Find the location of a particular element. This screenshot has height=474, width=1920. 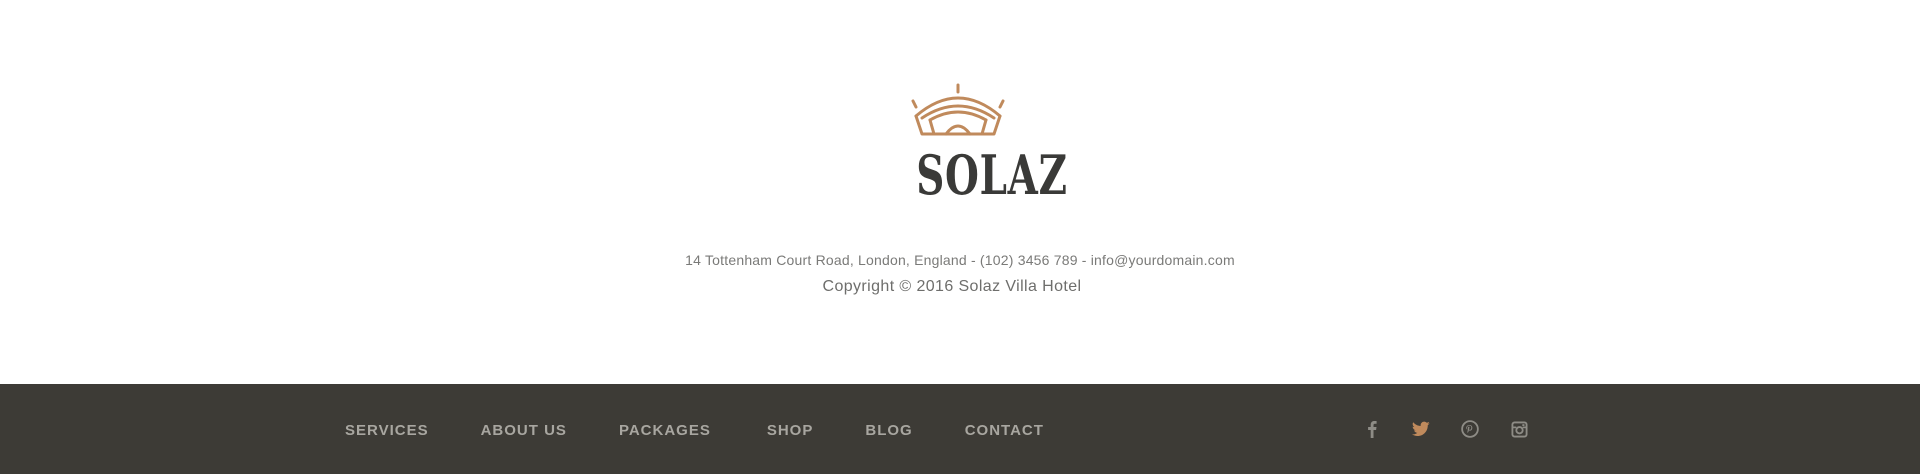

brand-logo: SOLAZ is located at coordinates (984, 145).